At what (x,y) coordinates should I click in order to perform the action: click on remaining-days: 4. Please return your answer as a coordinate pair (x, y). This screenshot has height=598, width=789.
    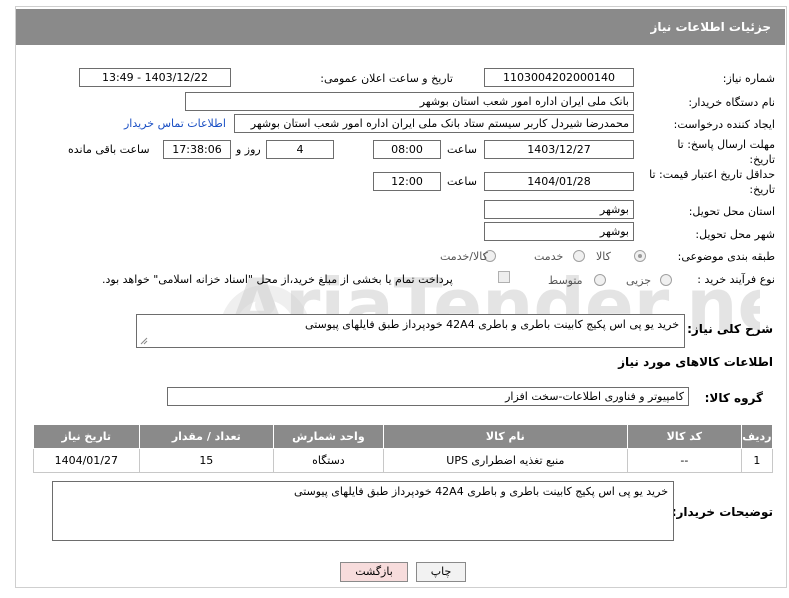
    Looking at the image, I should click on (300, 149).